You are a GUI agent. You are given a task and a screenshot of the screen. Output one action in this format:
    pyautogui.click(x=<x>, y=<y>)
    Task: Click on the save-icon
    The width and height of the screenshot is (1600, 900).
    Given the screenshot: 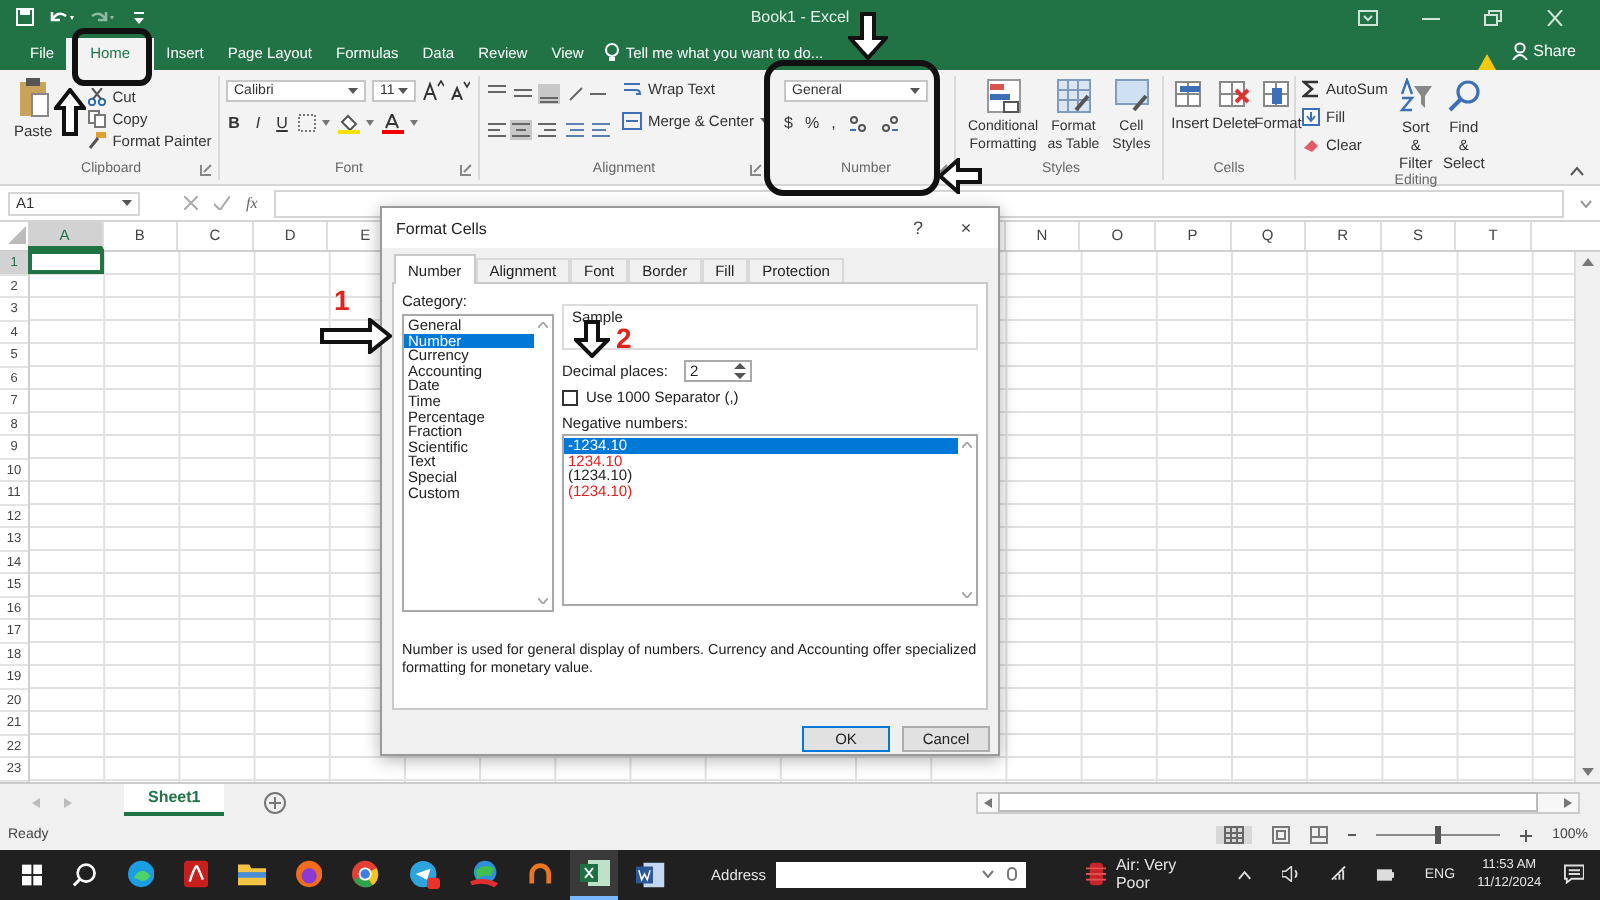 What is the action you would take?
    pyautogui.click(x=25, y=17)
    